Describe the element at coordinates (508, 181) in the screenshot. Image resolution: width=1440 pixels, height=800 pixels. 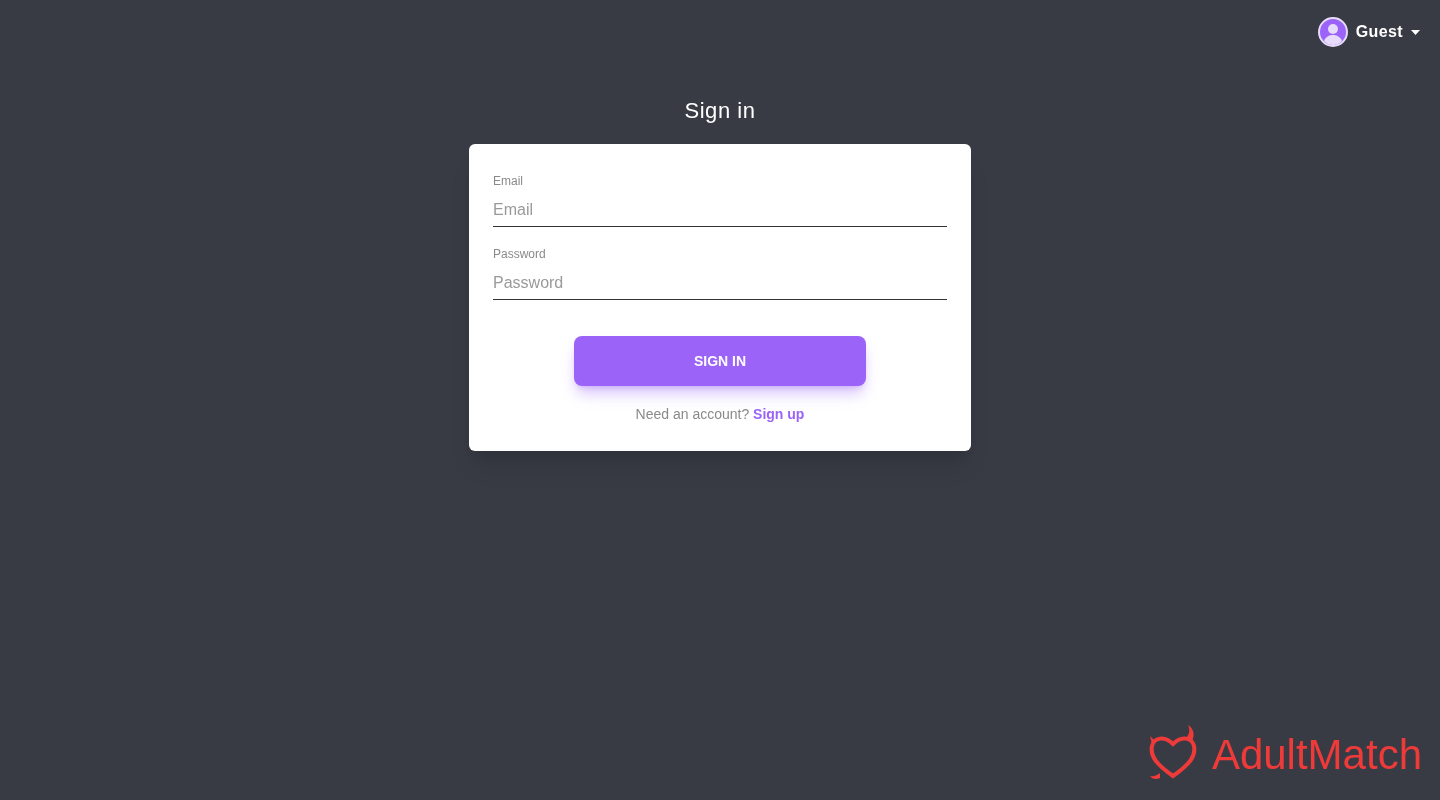
I see `field-label: Email` at that location.